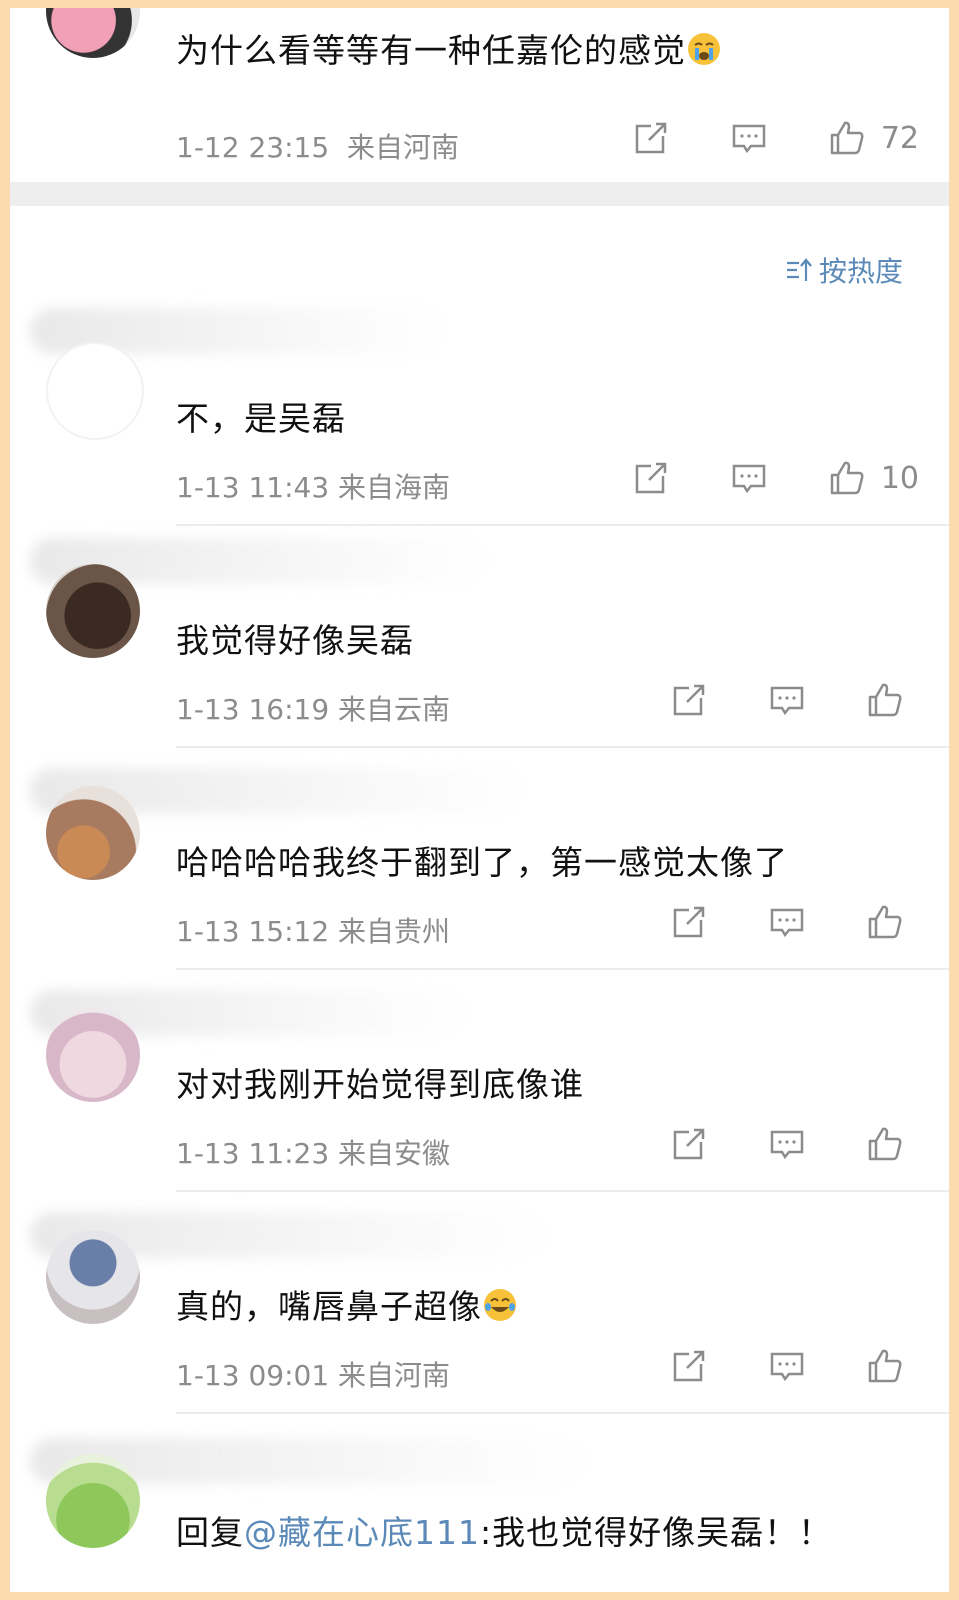 Image resolution: width=959 pixels, height=1600 pixels. What do you see at coordinates (362, 1532) in the screenshot?
I see `user-mention-link: @藏在心底111` at bounding box center [362, 1532].